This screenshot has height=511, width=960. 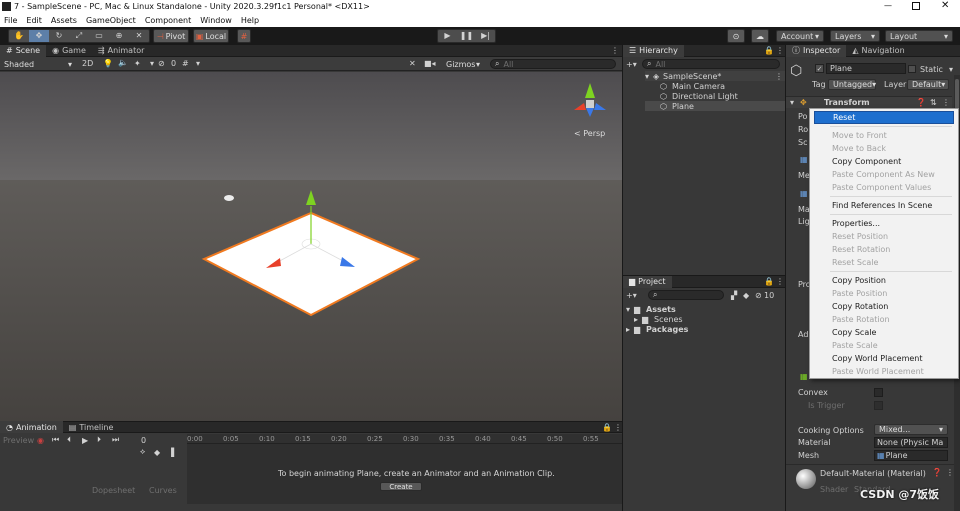 What do you see at coordinates (99, 36) in the screenshot?
I see `rect-tool-icon: ▭` at bounding box center [99, 36].